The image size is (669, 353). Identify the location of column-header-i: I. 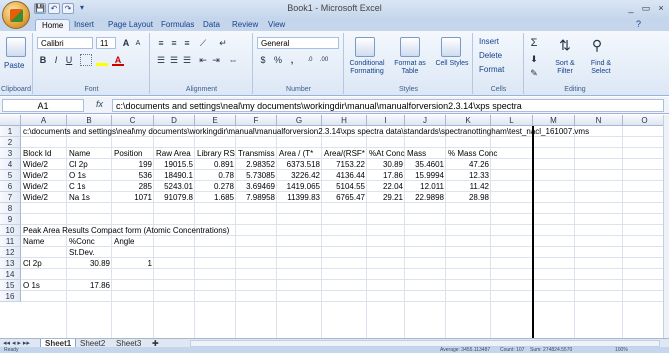
(386, 120).